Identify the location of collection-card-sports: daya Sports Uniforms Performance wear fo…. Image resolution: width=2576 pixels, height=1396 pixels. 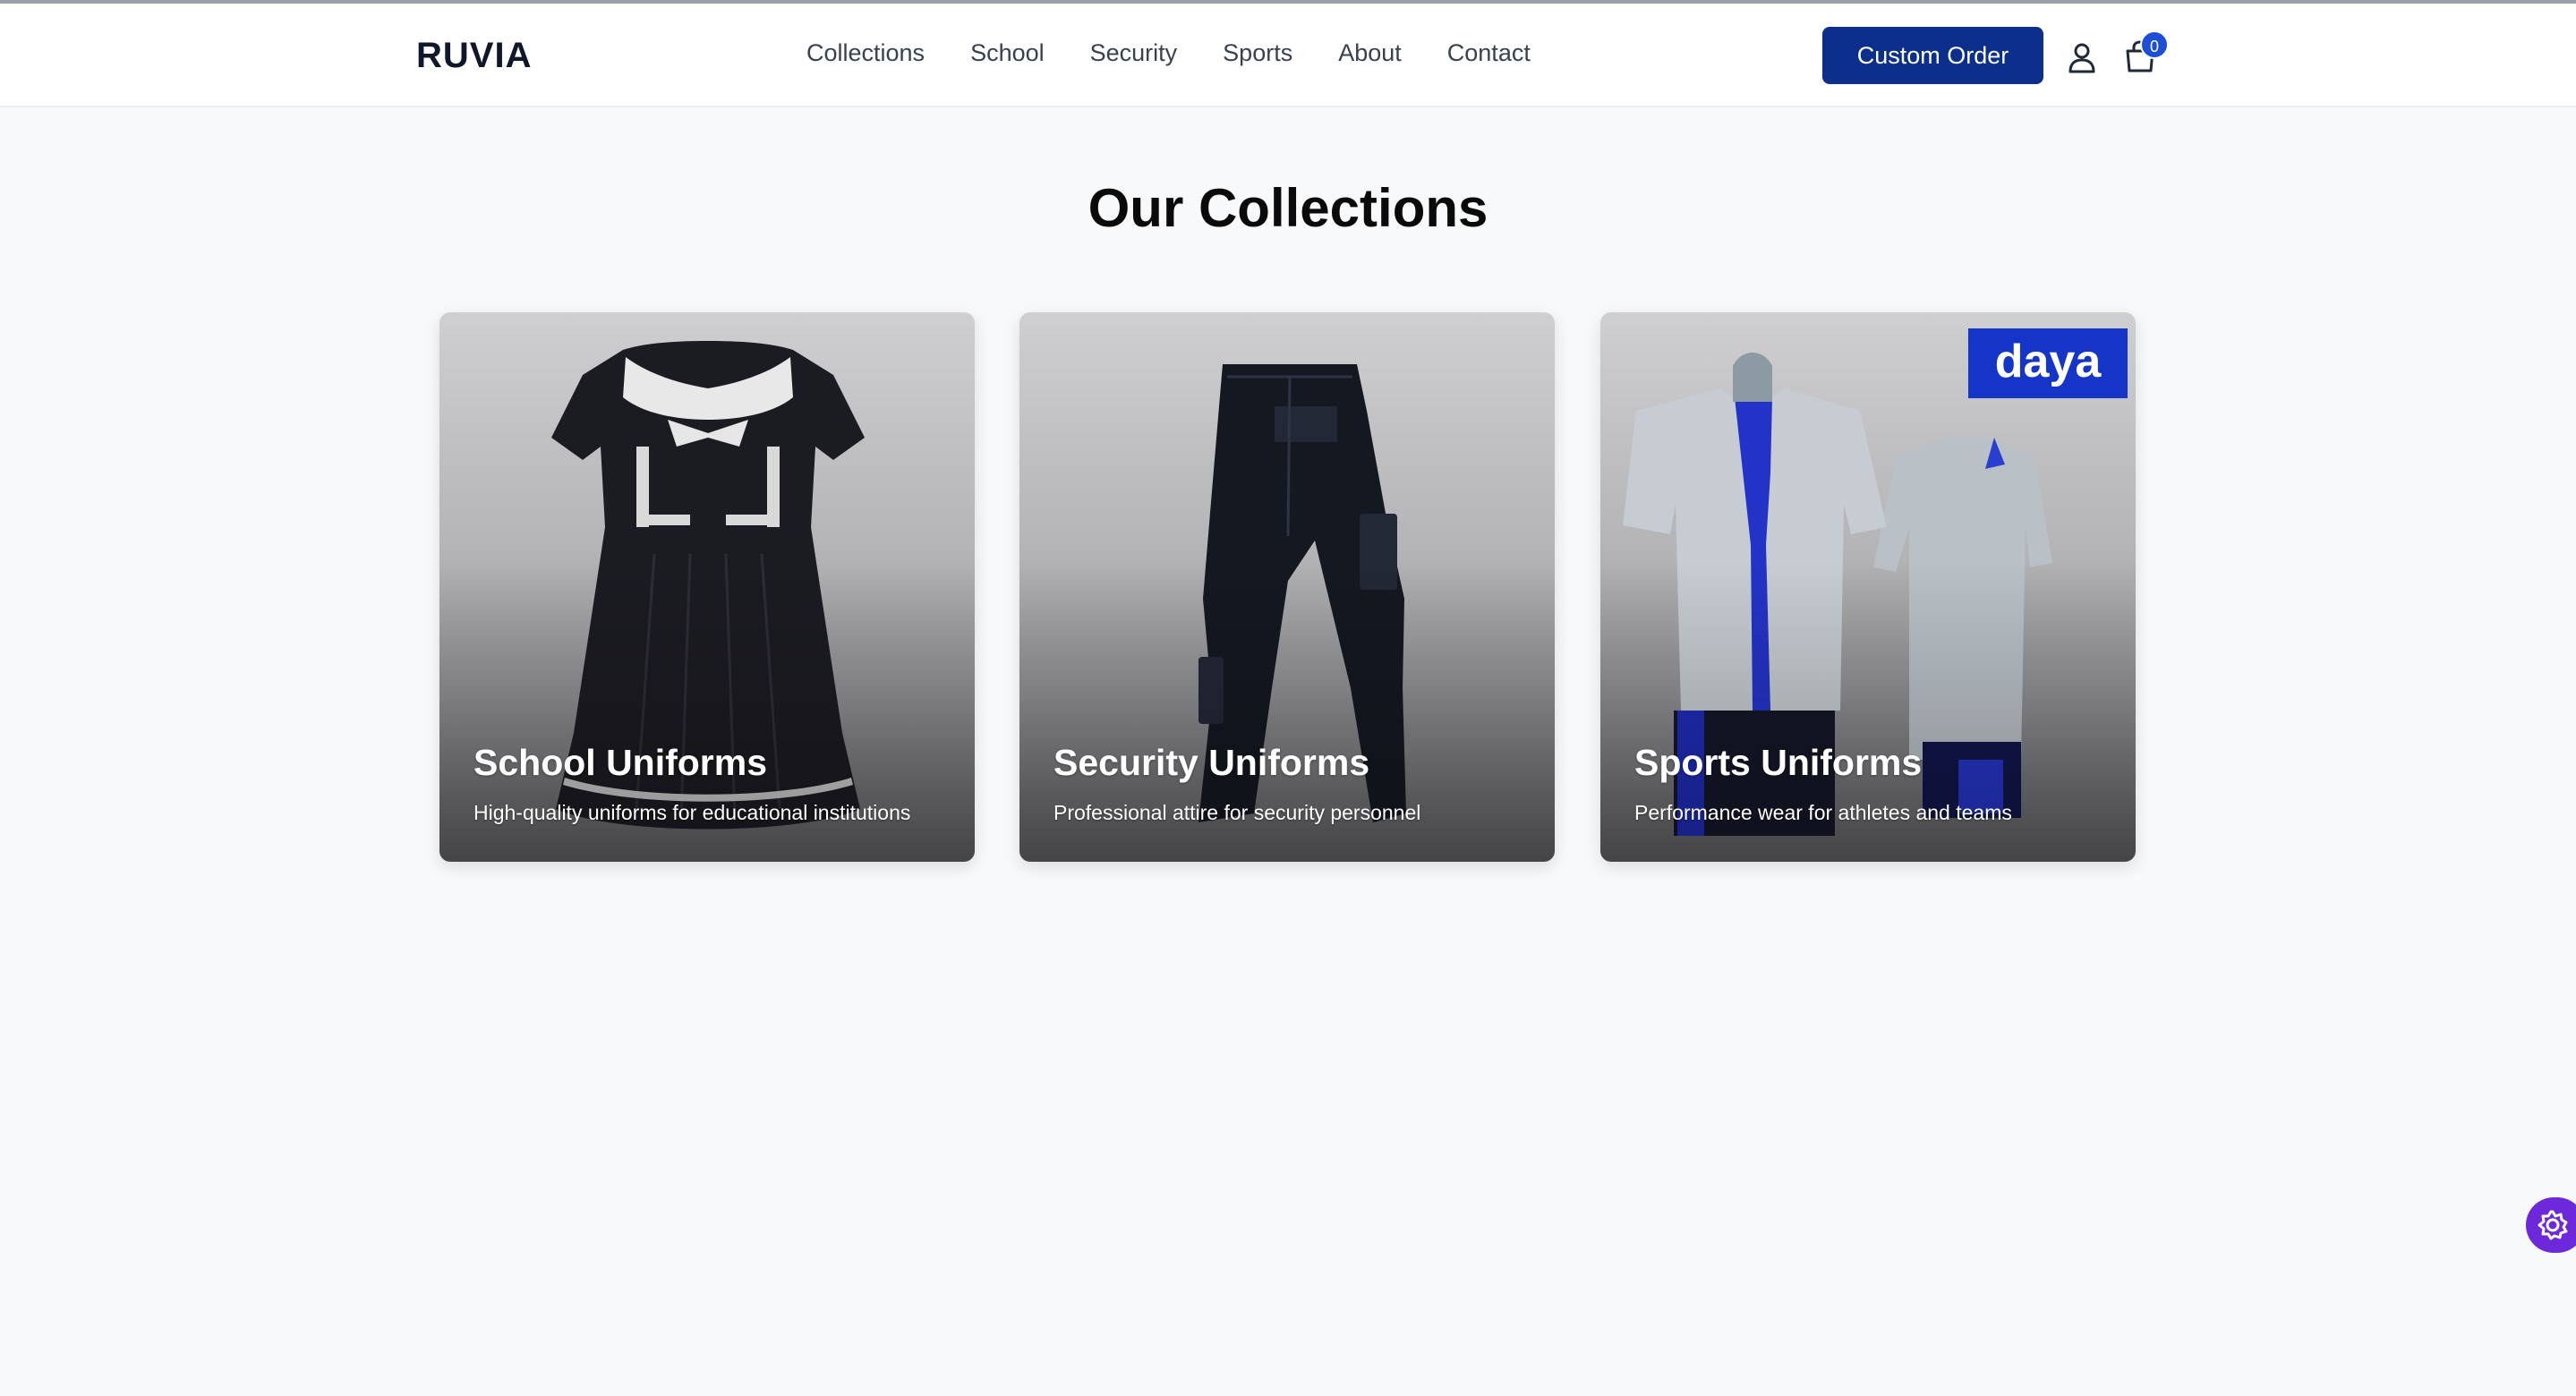
(1868, 587).